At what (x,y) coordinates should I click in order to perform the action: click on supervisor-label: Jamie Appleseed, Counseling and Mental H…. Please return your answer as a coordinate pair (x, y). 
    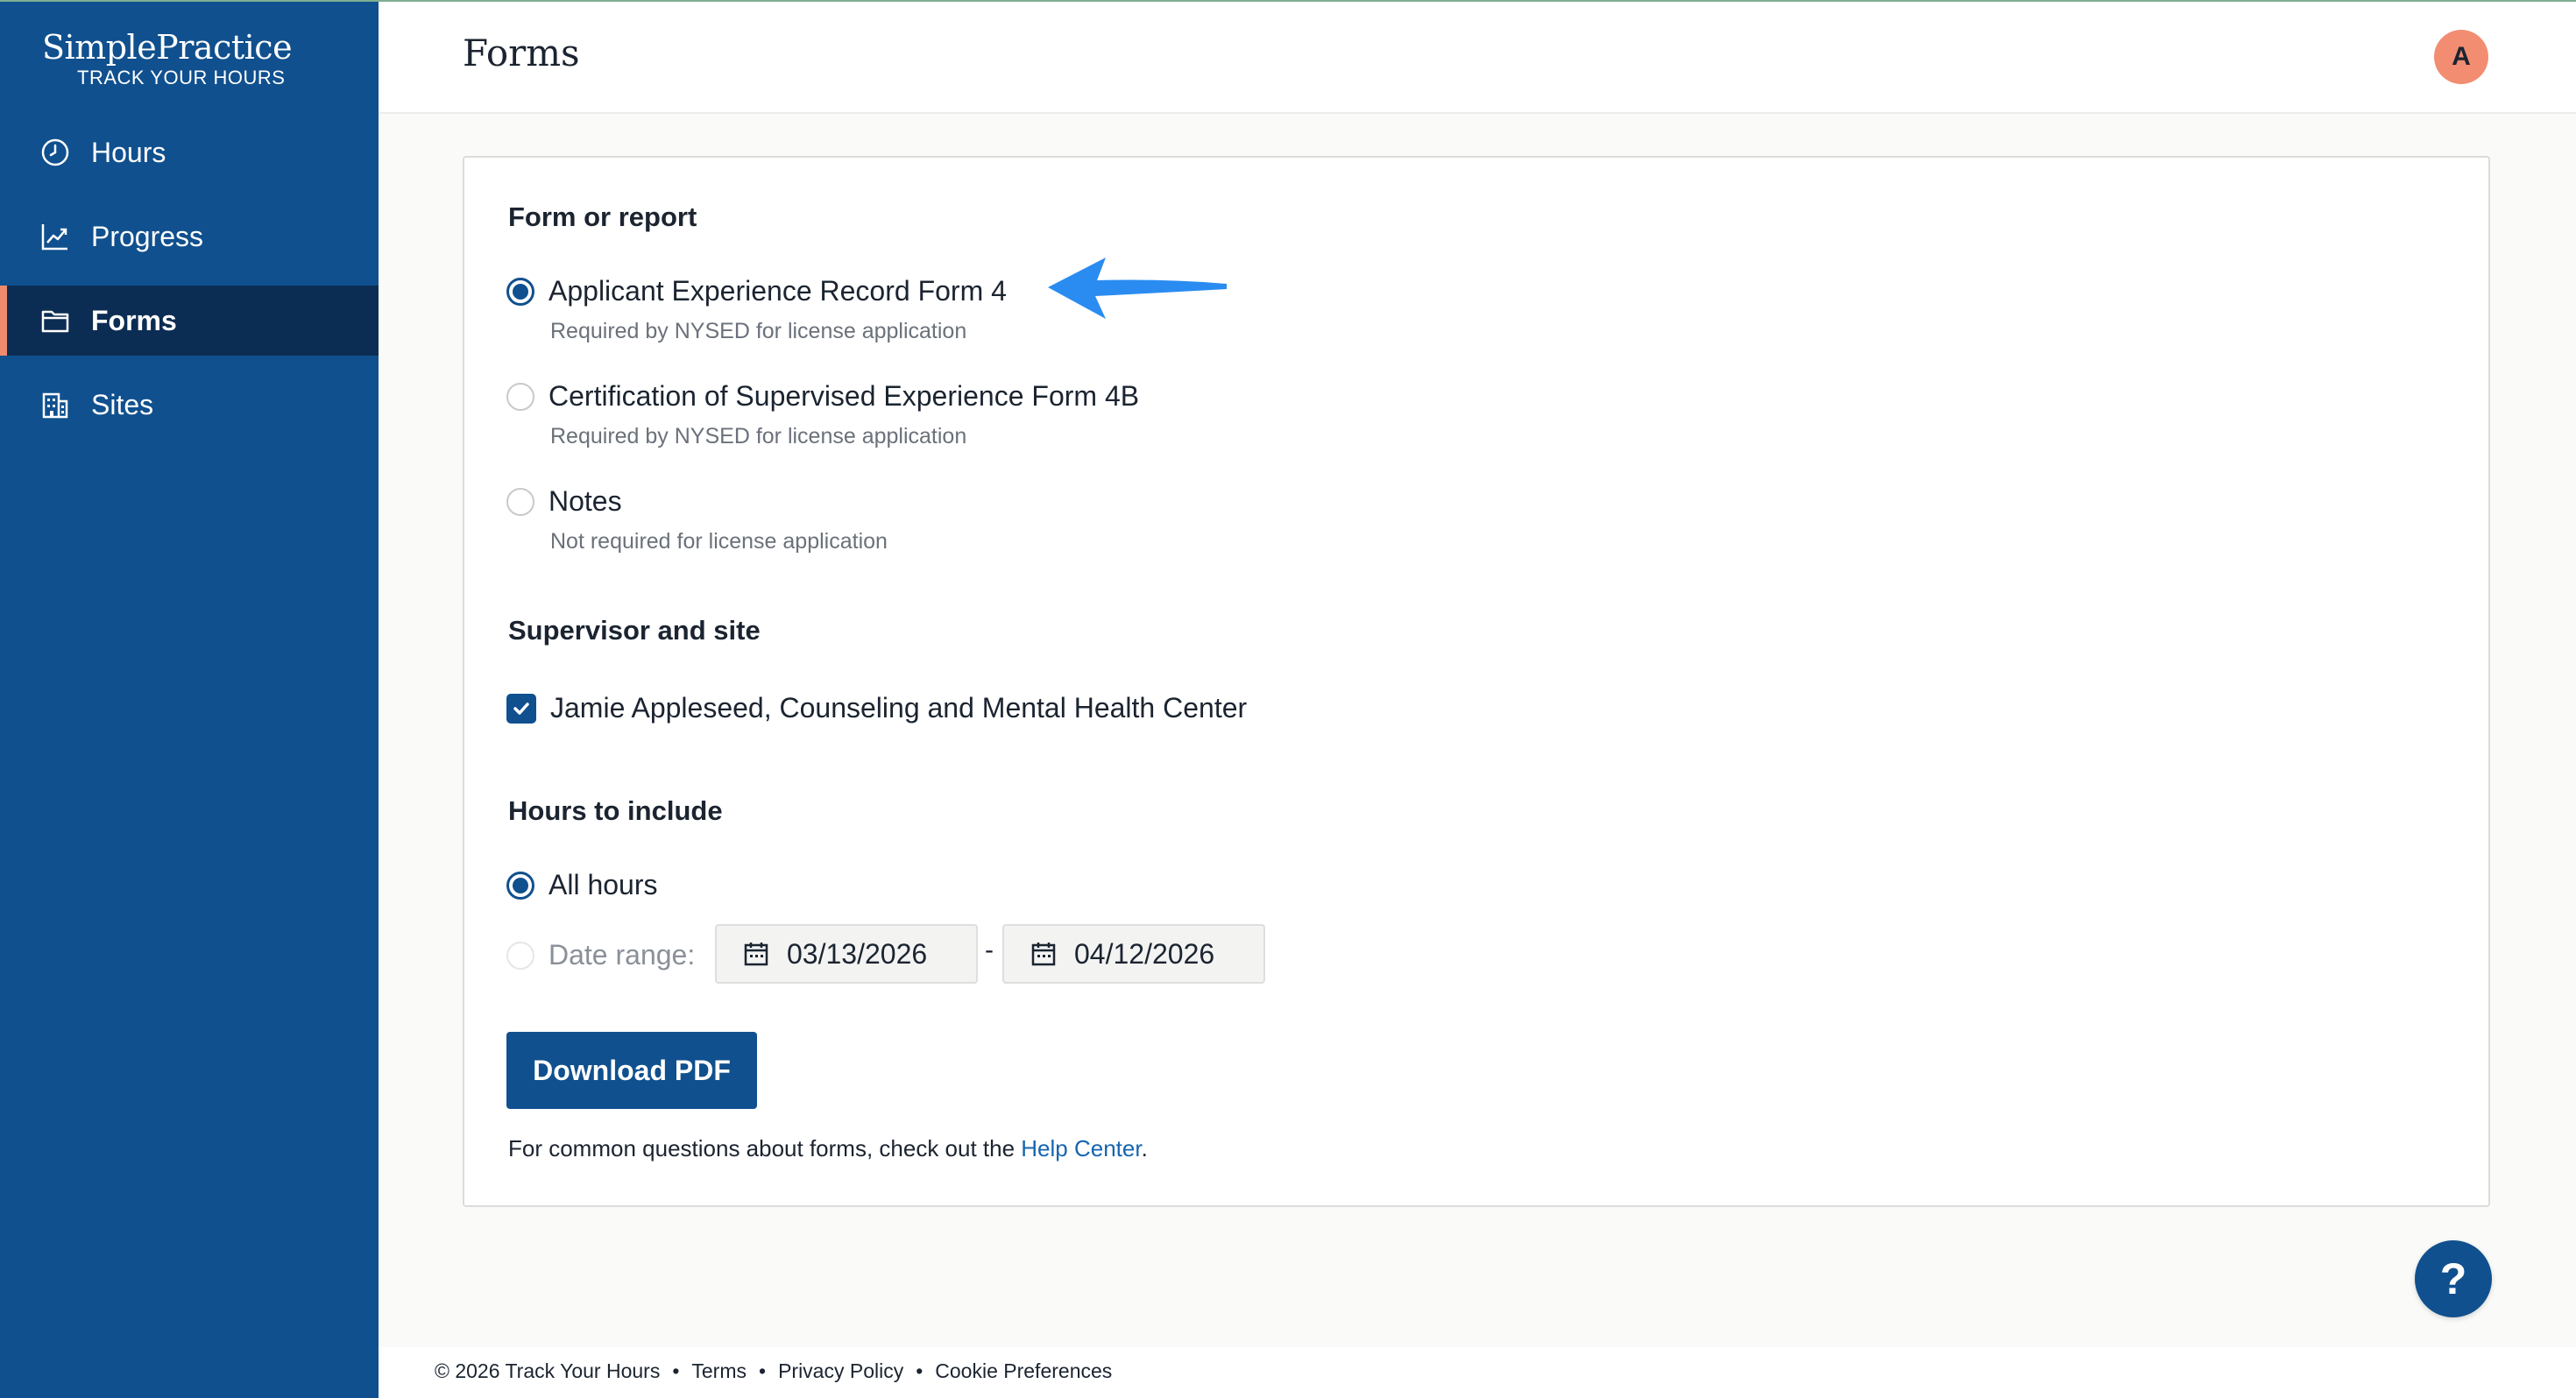
    Looking at the image, I should click on (899, 708).